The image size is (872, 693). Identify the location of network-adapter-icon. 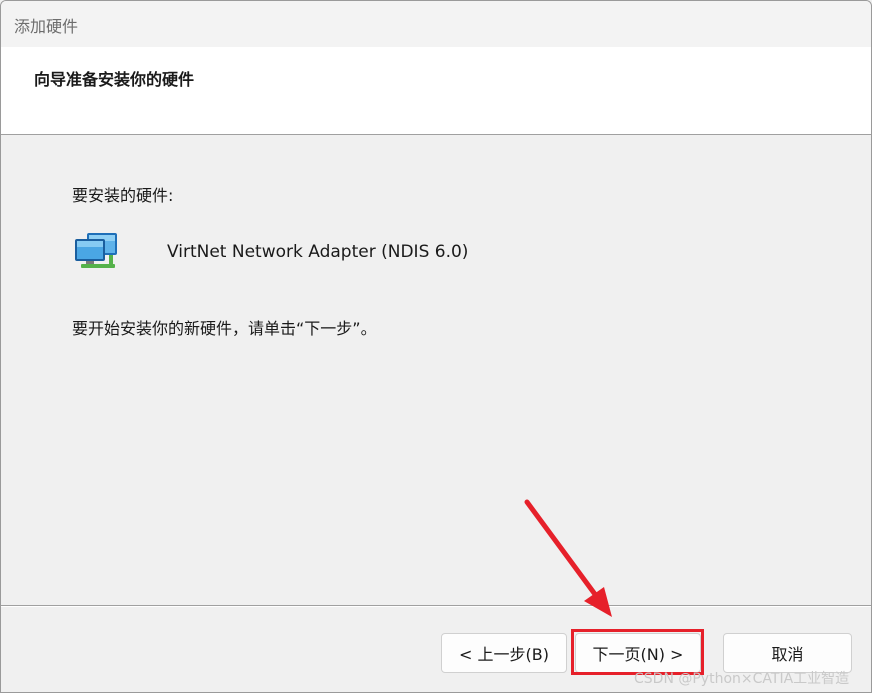
(96, 250).